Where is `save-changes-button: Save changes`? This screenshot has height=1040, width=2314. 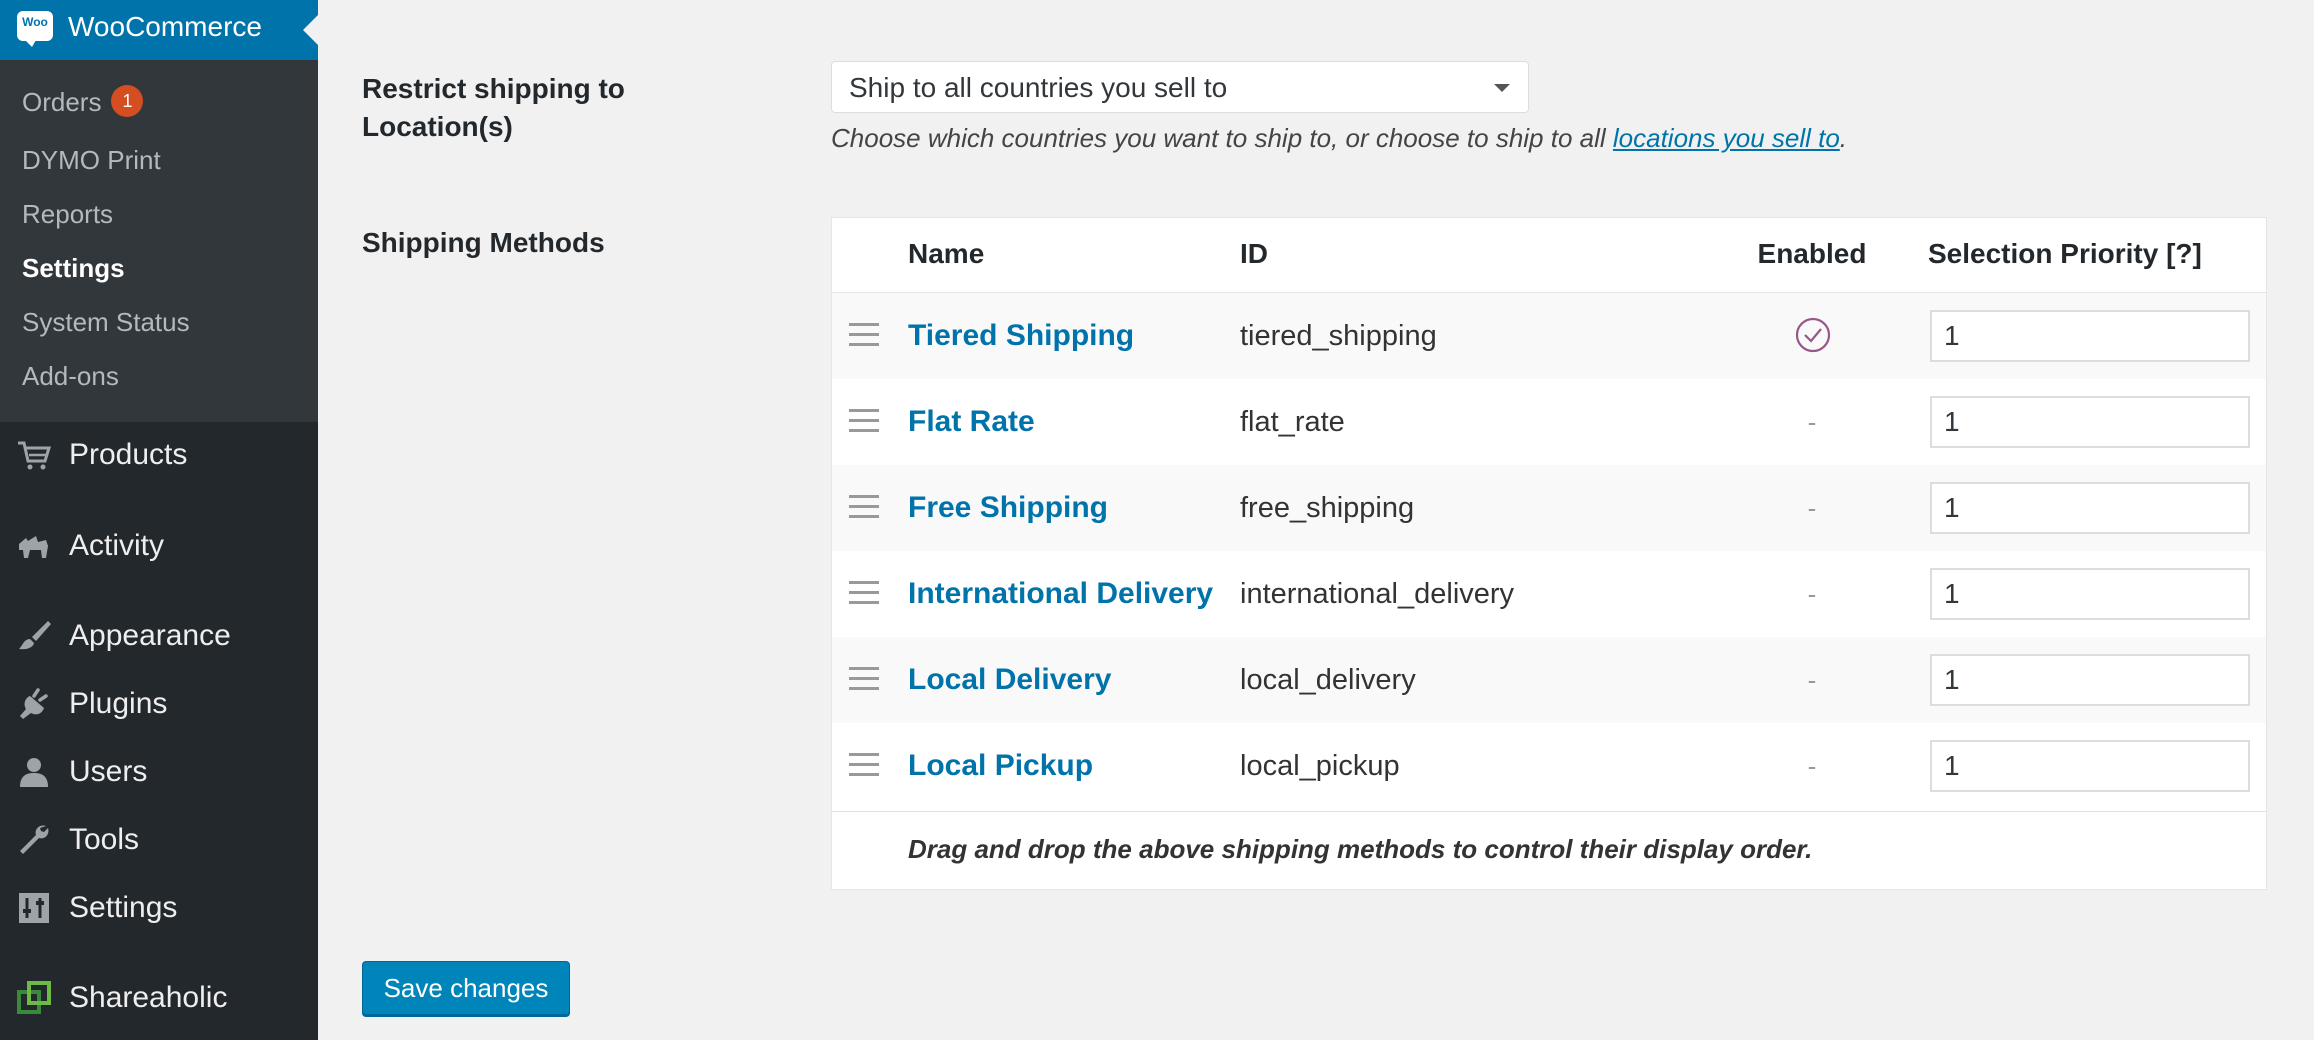 save-changes-button: Save changes is located at coordinates (466, 988).